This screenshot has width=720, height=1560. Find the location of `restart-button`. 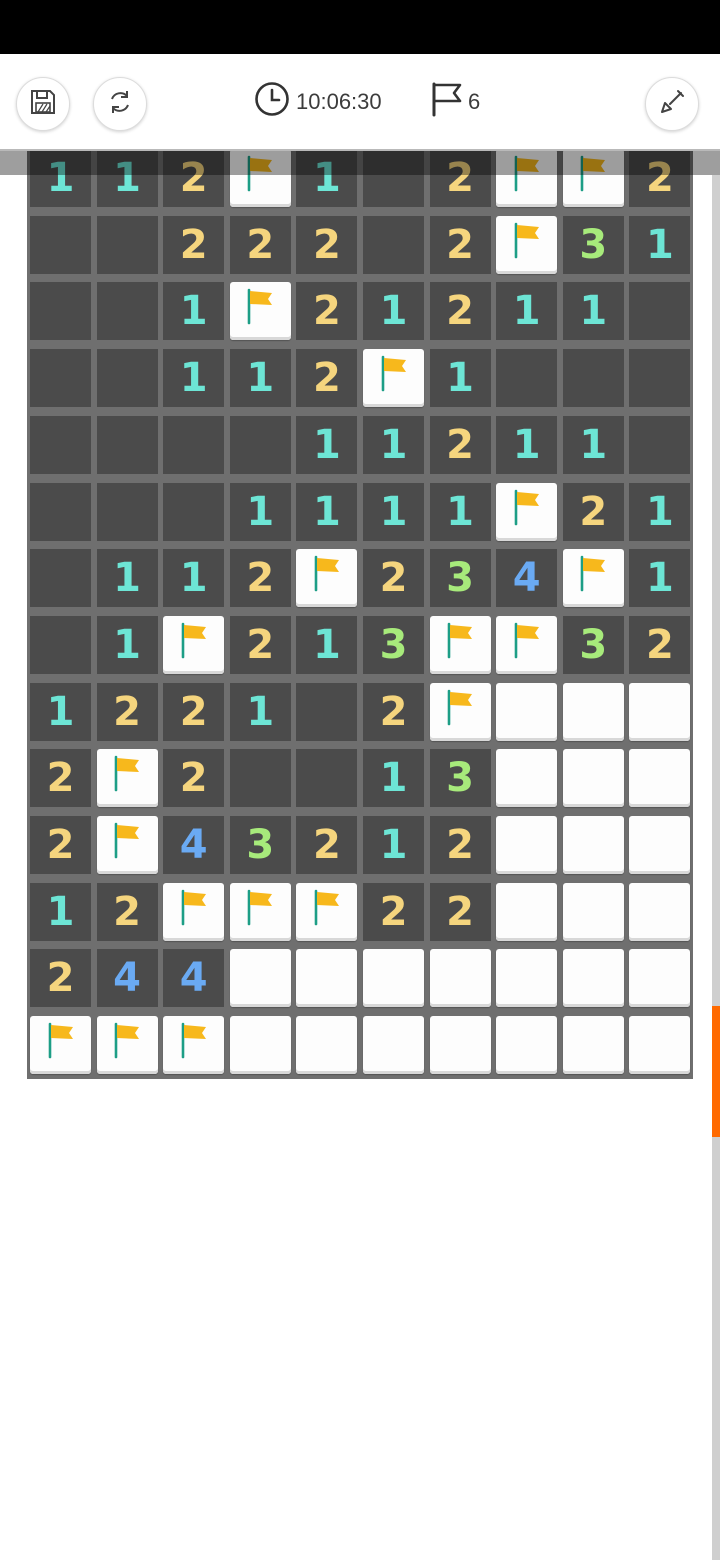

restart-button is located at coordinates (120, 104).